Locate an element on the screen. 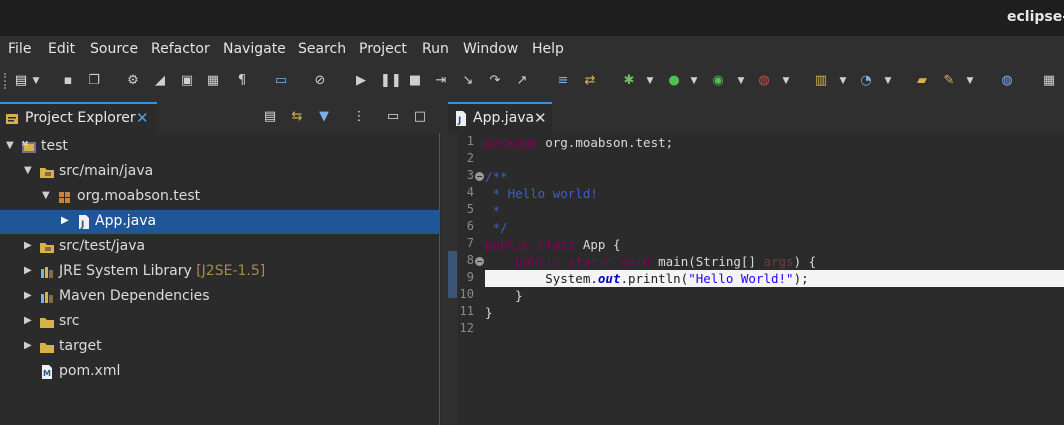  view-menu-icon: ⋮ is located at coordinates (359, 117).